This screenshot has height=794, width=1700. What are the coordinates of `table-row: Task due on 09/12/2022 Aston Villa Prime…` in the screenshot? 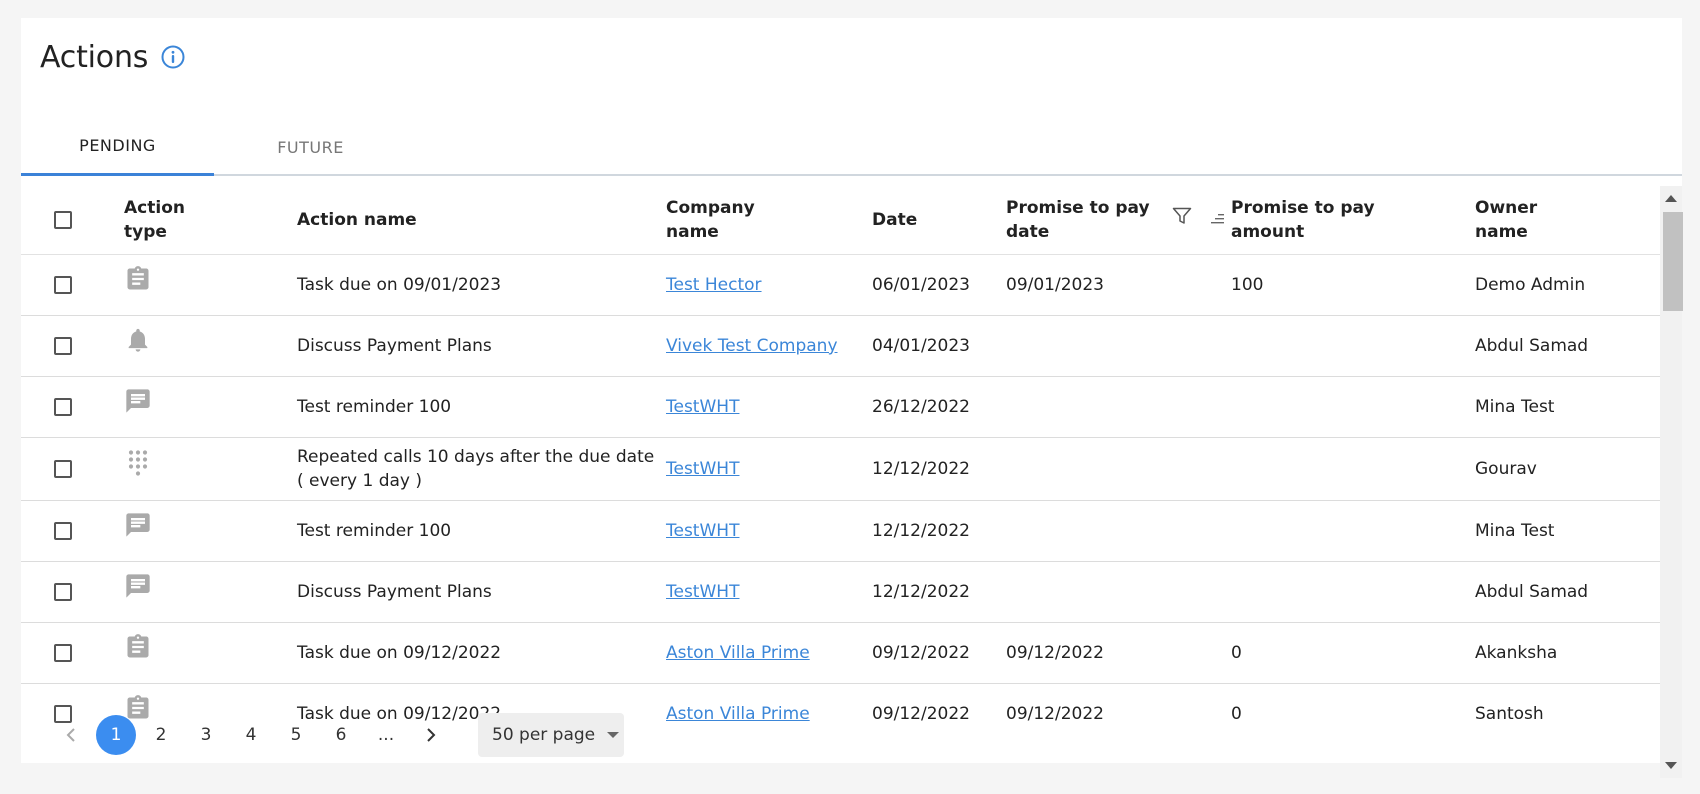 It's located at (841, 653).